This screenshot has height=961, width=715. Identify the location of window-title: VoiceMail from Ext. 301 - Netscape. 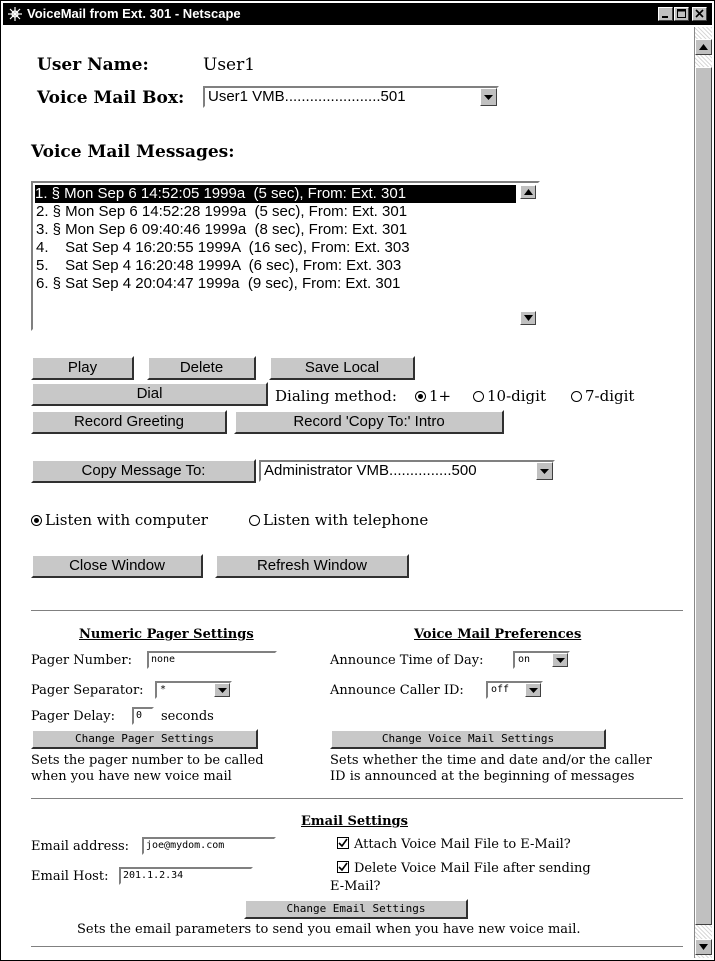
(134, 13).